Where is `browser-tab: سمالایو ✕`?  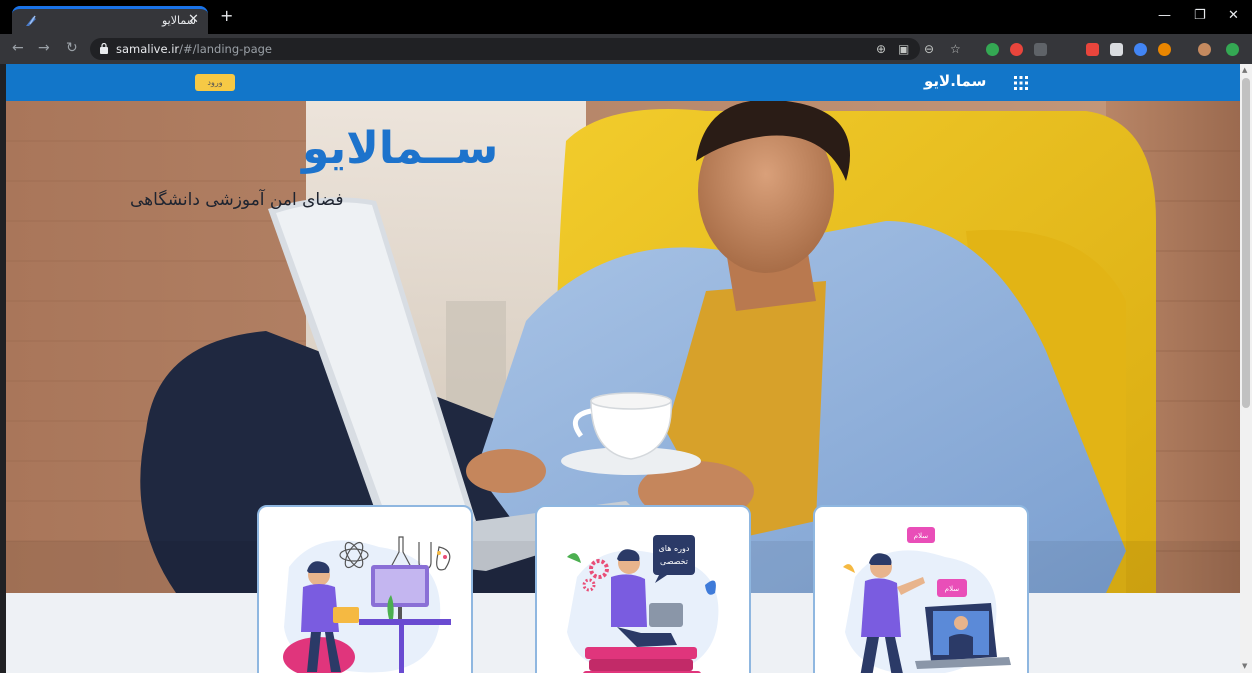 browser-tab: سمالایو ✕ is located at coordinates (110, 20).